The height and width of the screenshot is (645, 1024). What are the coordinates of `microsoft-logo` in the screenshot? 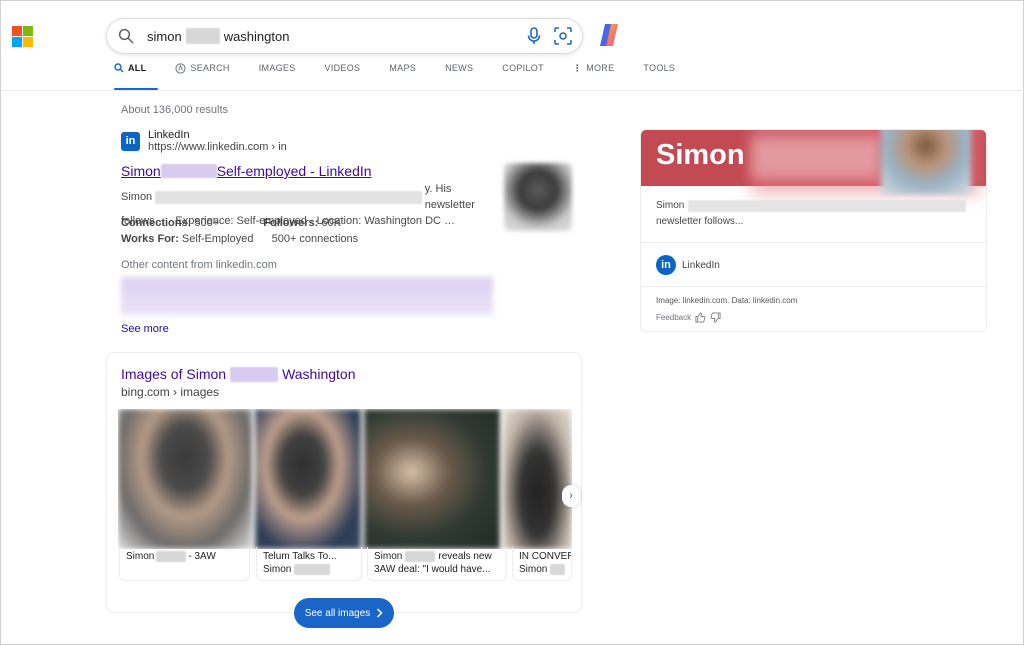 It's located at (22, 36).